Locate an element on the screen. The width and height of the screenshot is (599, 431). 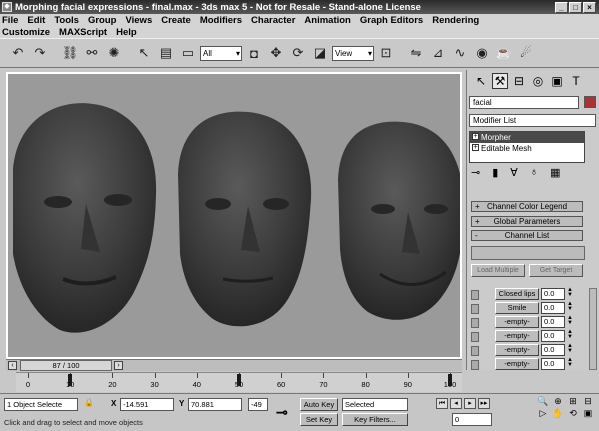
modify-tab-icon: ⚒ is located at coordinates (500, 81).